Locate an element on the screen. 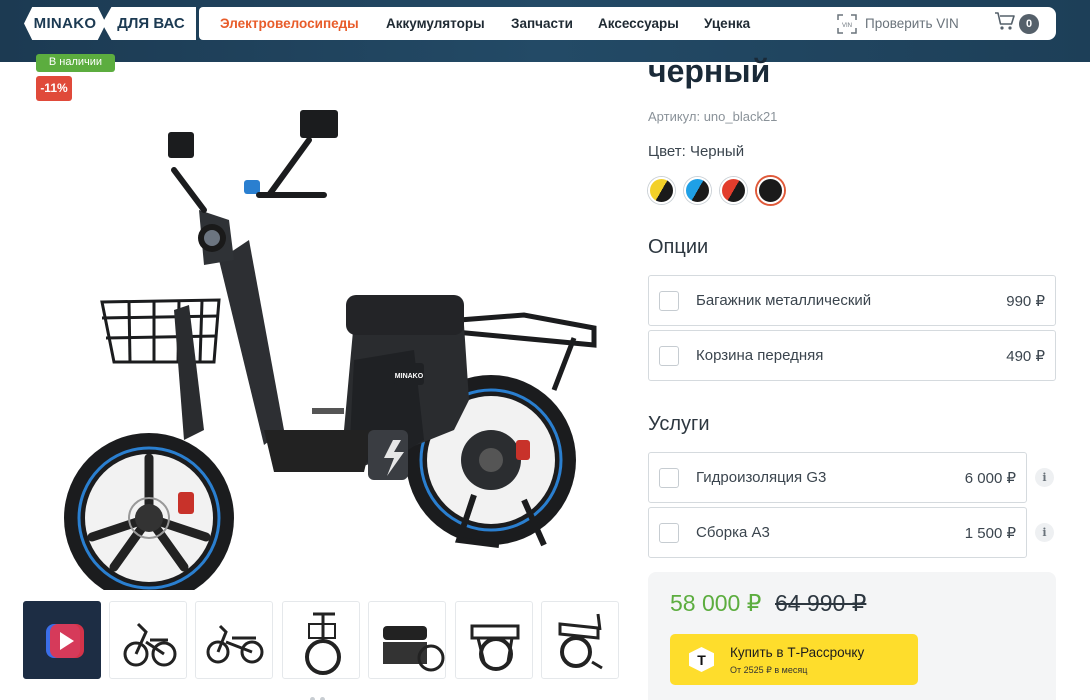 The width and height of the screenshot is (1090, 700). option-rack-label: Багажник металлический is located at coordinates (784, 300).